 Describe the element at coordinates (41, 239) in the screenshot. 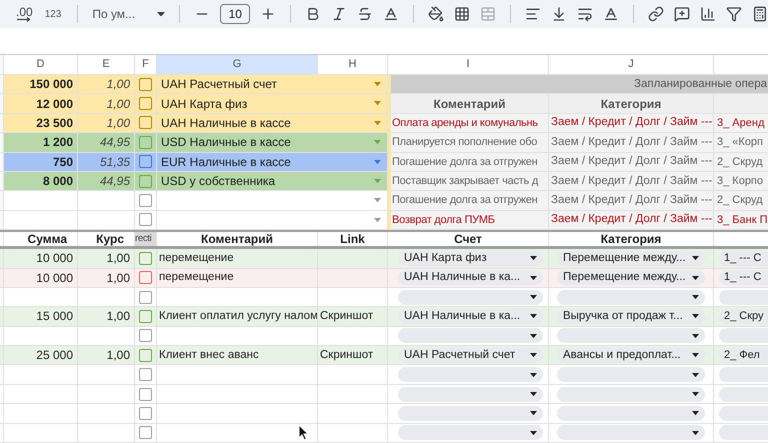

I see `column-title: Сумма` at that location.